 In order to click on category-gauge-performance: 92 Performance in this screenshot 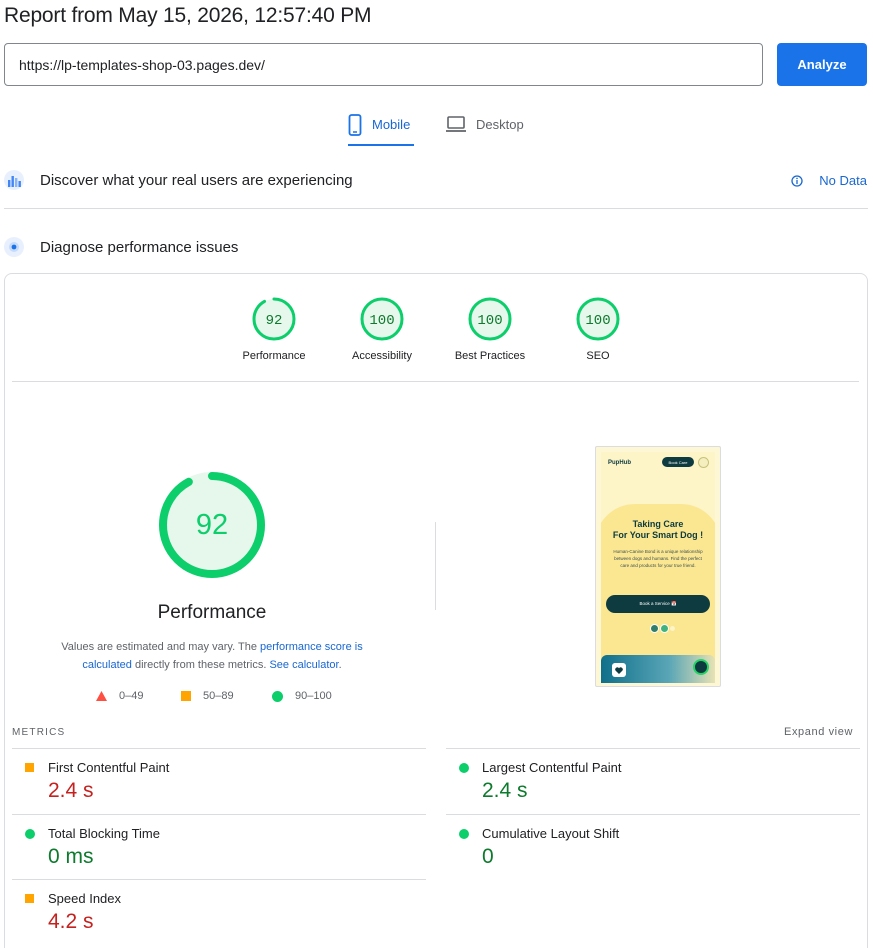, I will do `click(274, 329)`.